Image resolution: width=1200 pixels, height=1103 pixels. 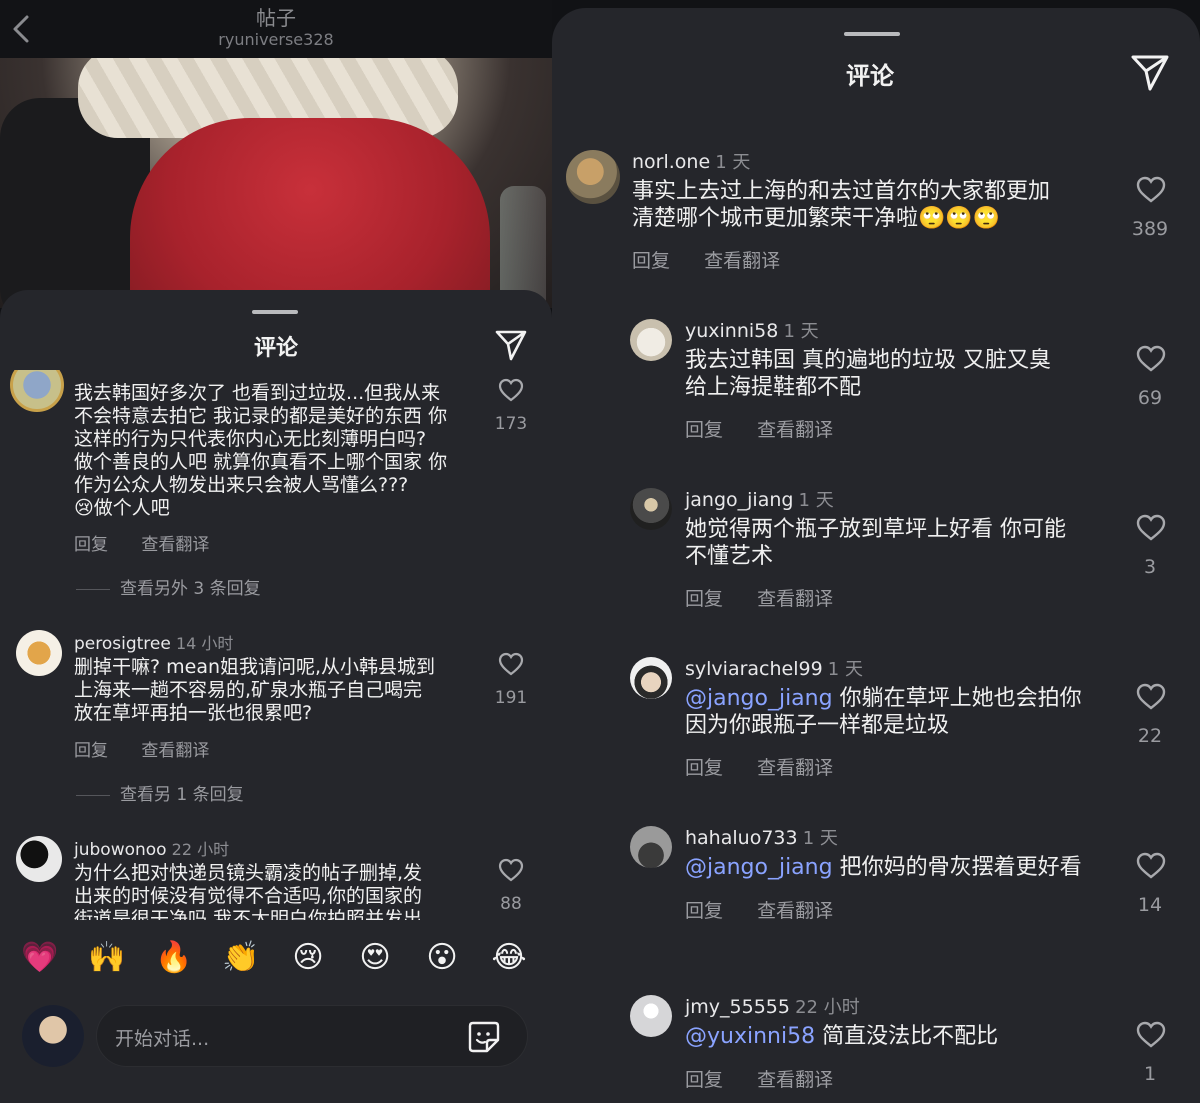 I want to click on sticker-icon, so click(x=484, y=1037).